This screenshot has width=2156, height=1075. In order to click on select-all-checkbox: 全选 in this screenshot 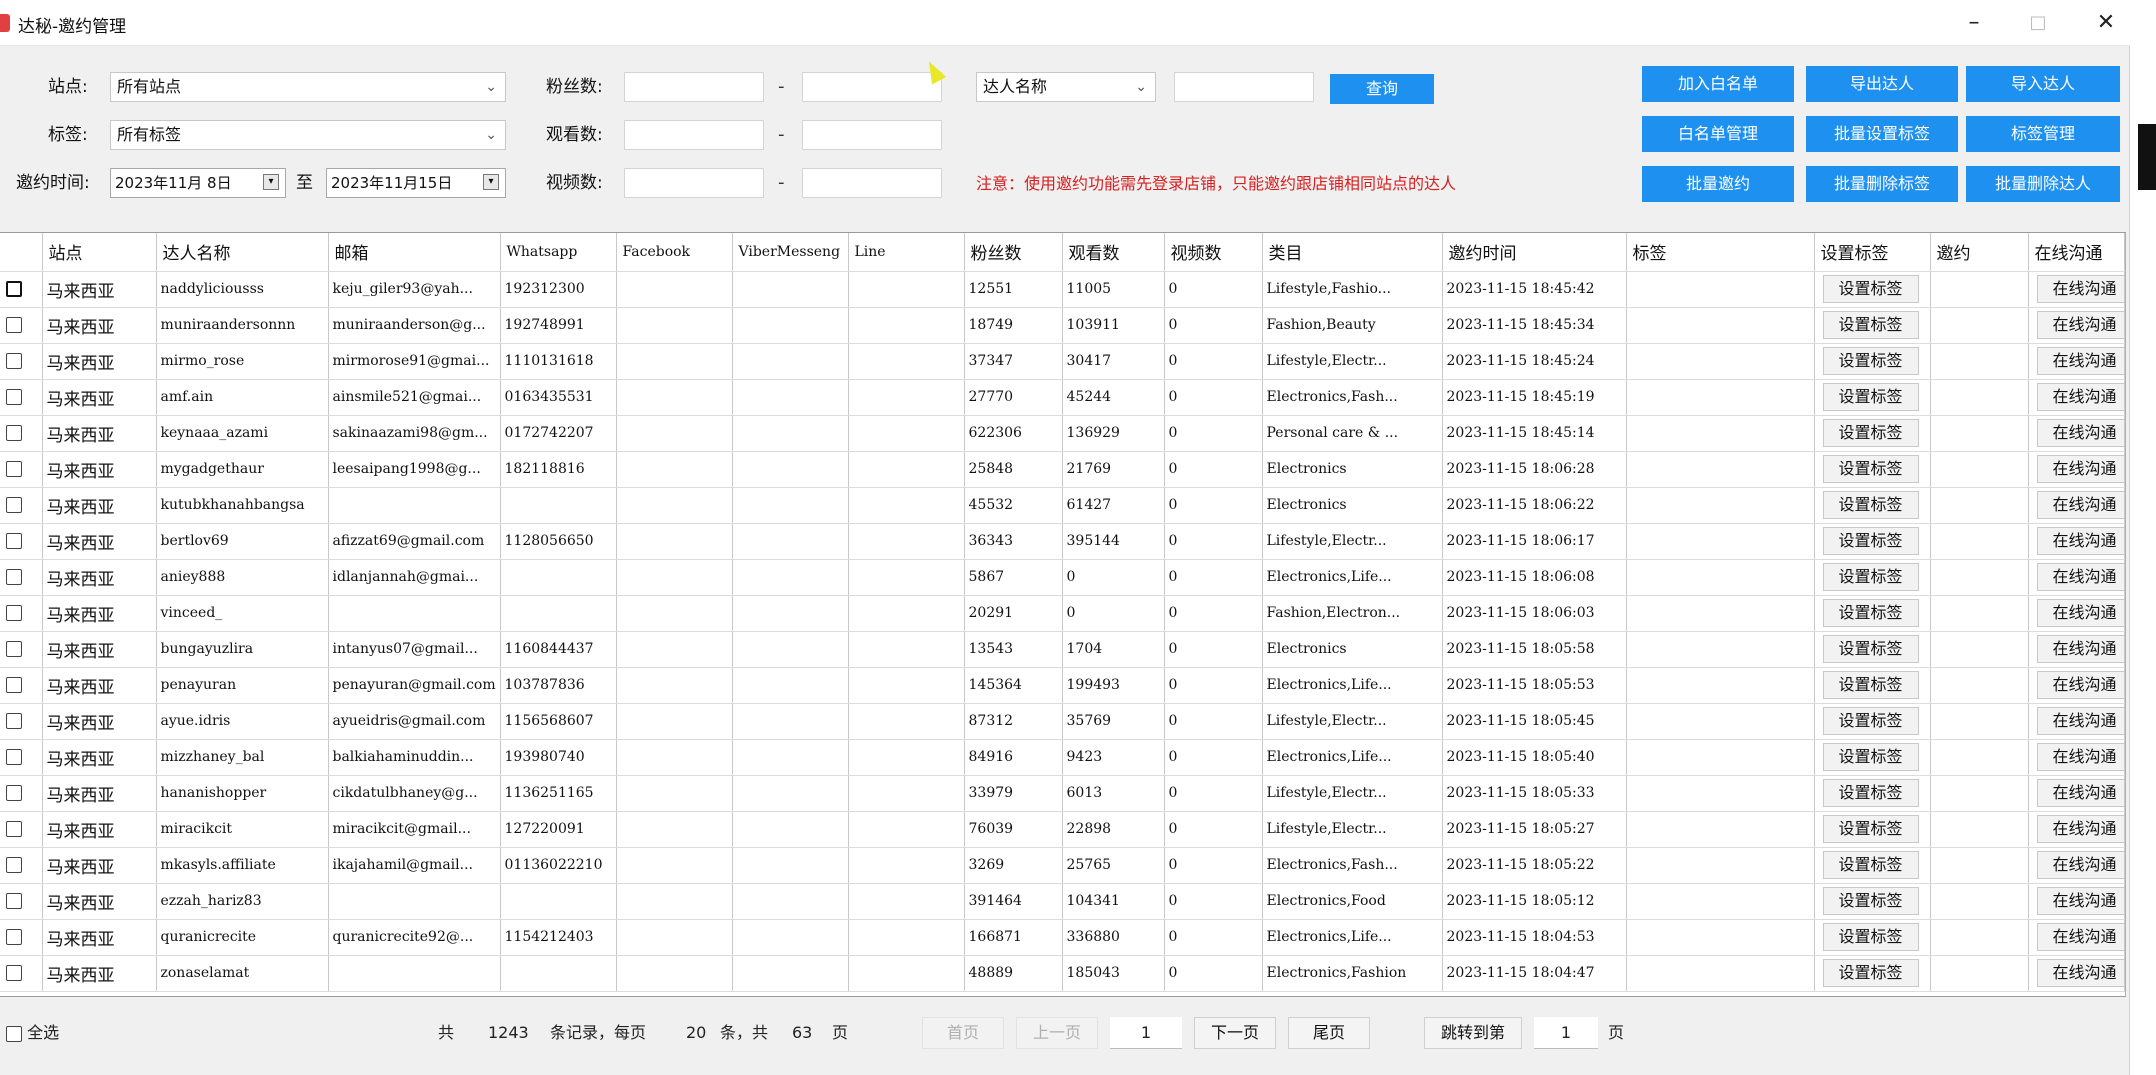, I will do `click(32, 1033)`.